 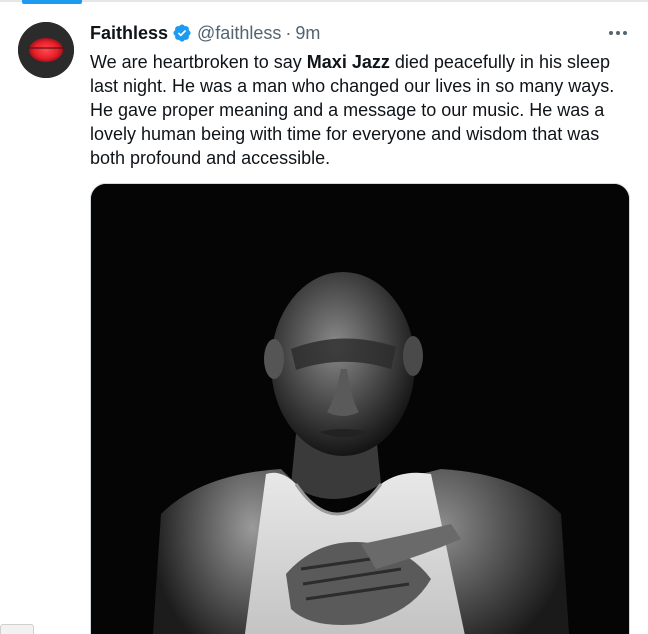 What do you see at coordinates (307, 33) in the screenshot?
I see `timestamp: 9m` at bounding box center [307, 33].